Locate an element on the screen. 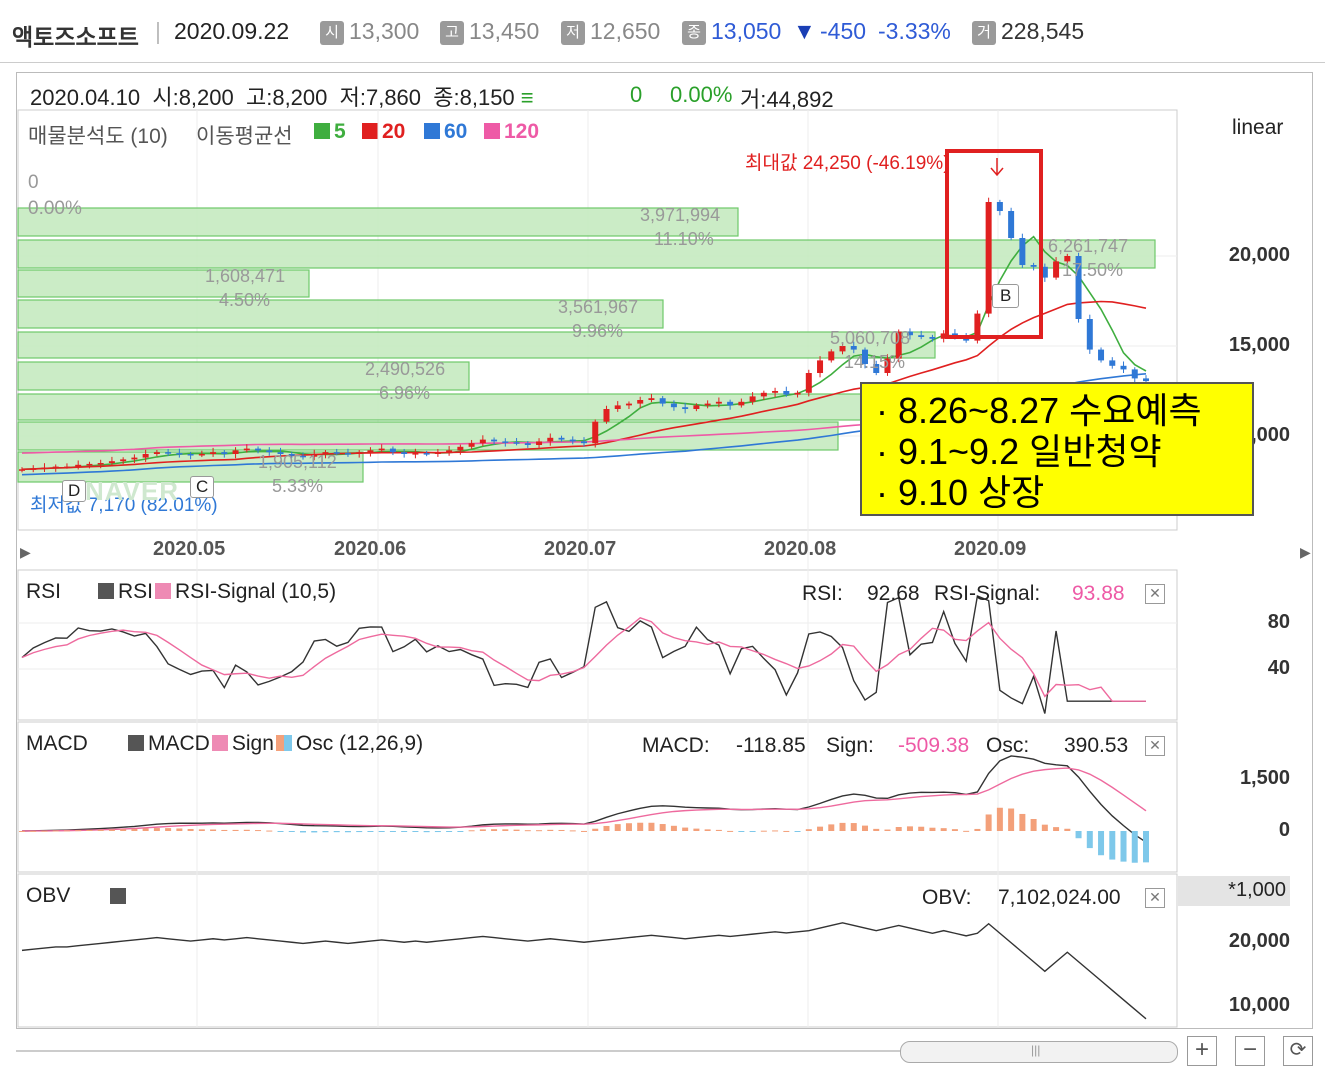  zoom-out-button: − is located at coordinates (1250, 1051).